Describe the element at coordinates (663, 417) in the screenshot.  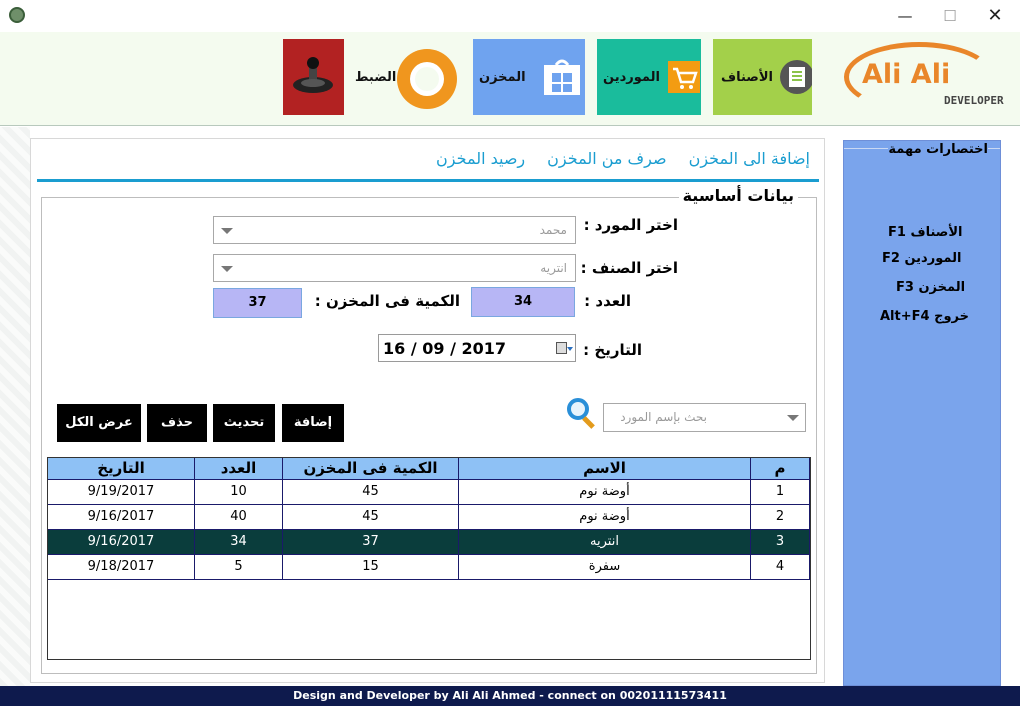
I see `search-placeholder: بحث بإسم المورد` at that location.